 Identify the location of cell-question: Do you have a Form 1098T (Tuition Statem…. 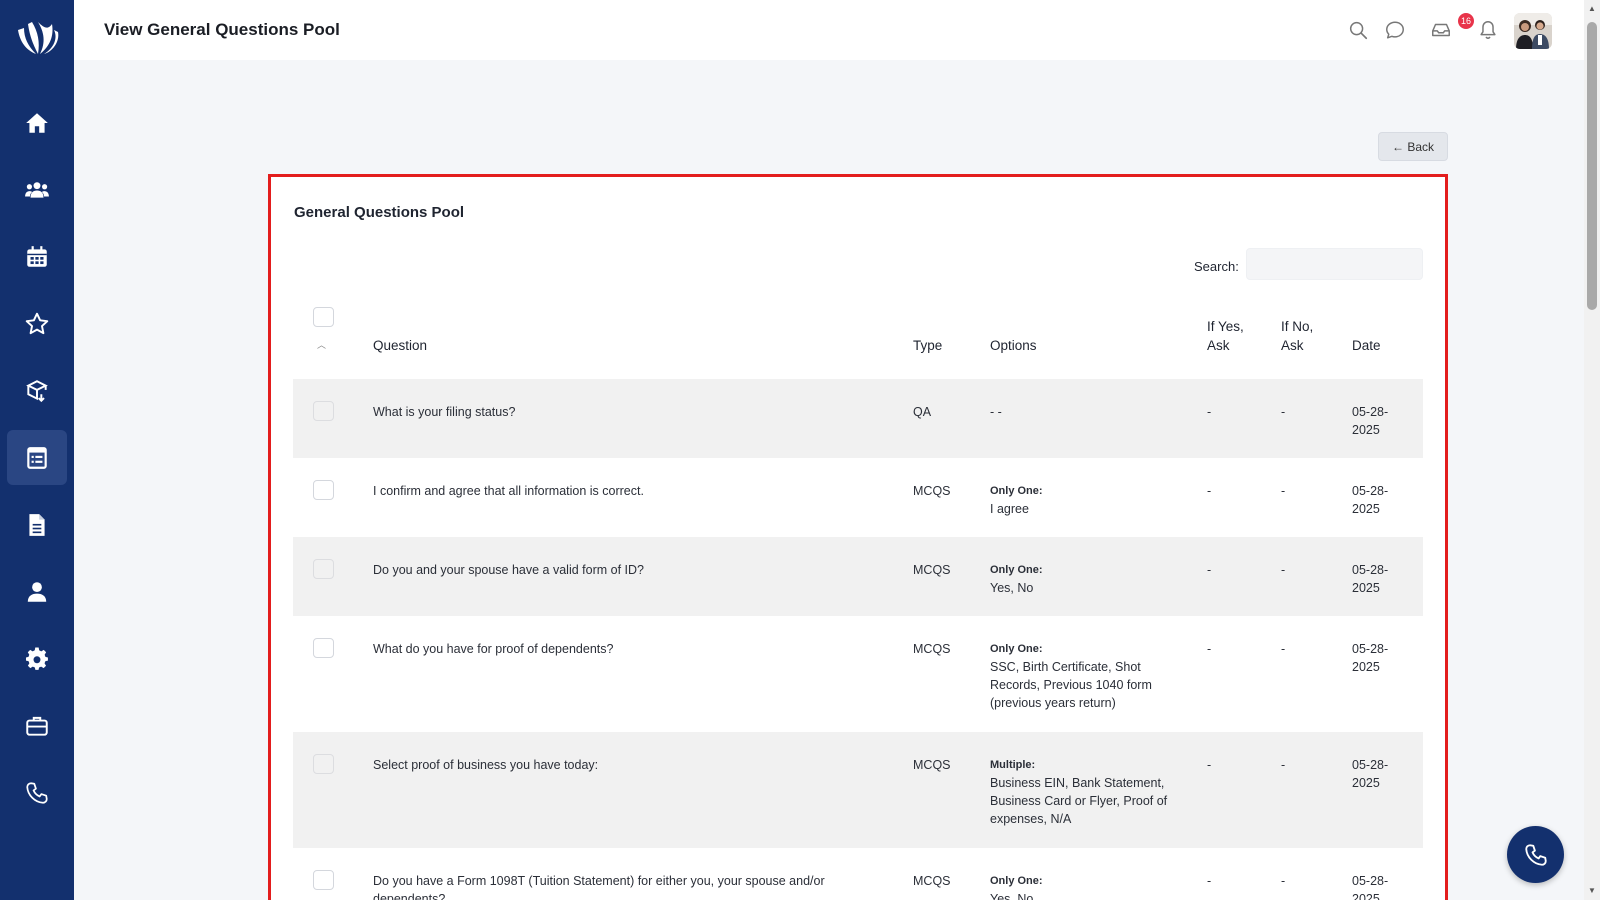
(599, 887).